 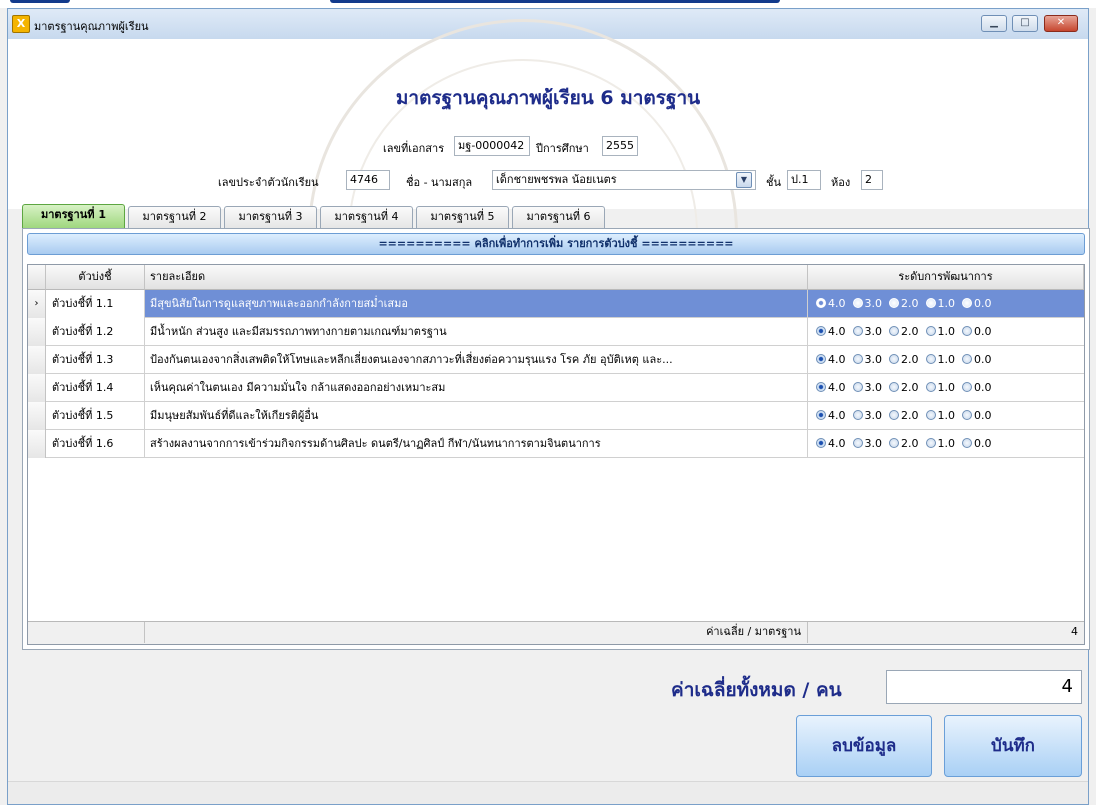 What do you see at coordinates (994, 23) in the screenshot?
I see `minimize-button: ▁` at bounding box center [994, 23].